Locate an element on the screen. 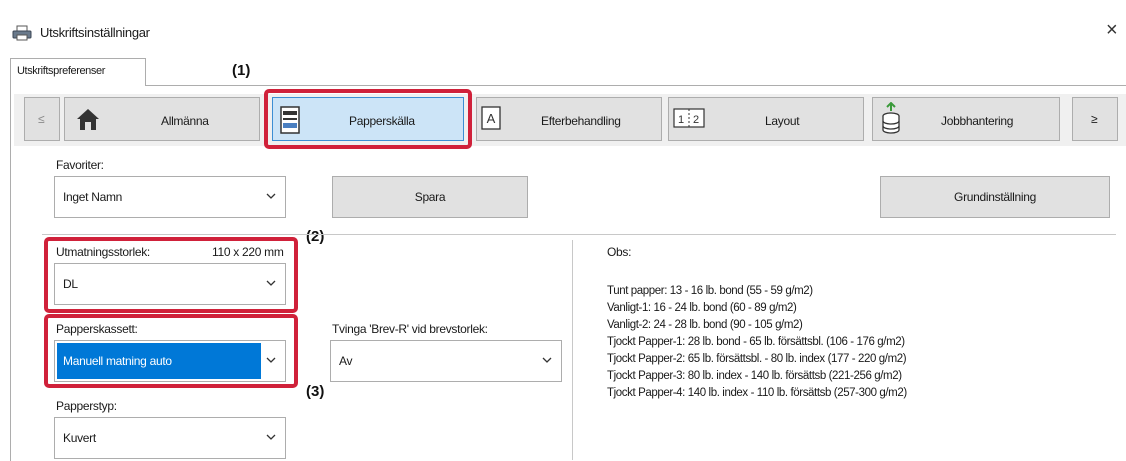  nav-next-button: ≥ is located at coordinates (1095, 119).